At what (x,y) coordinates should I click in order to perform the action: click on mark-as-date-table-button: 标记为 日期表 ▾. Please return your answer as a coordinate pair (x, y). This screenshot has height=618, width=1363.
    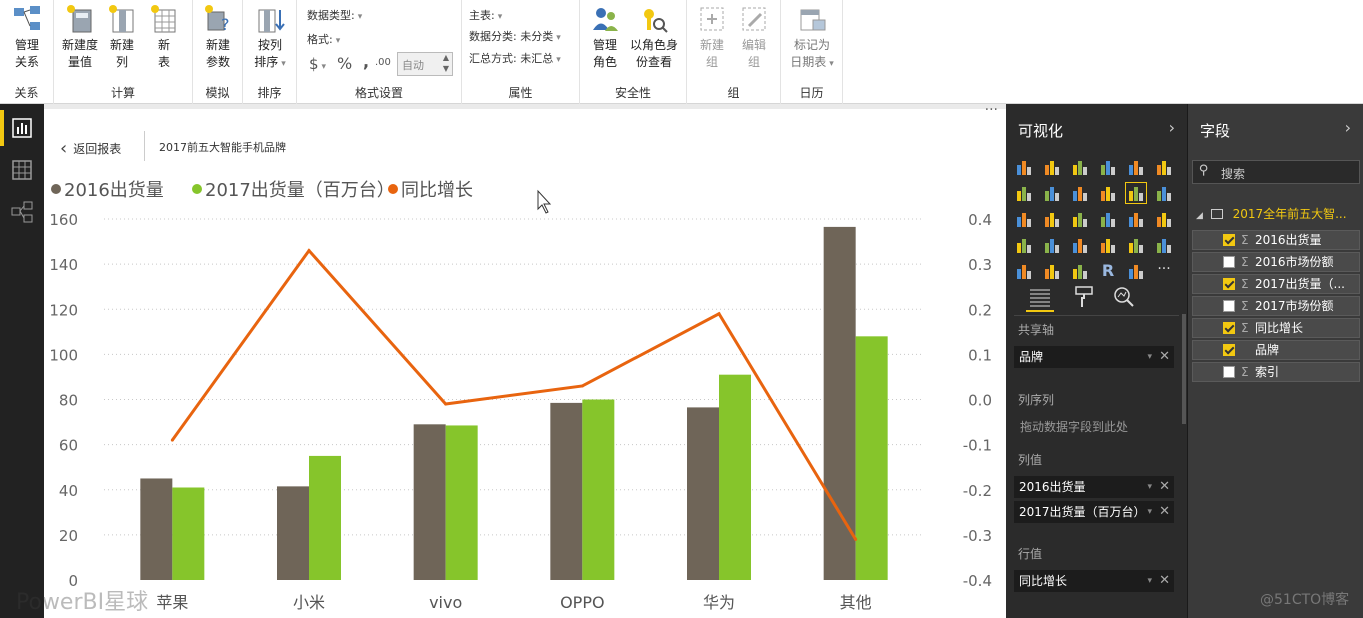
    Looking at the image, I should click on (812, 38).